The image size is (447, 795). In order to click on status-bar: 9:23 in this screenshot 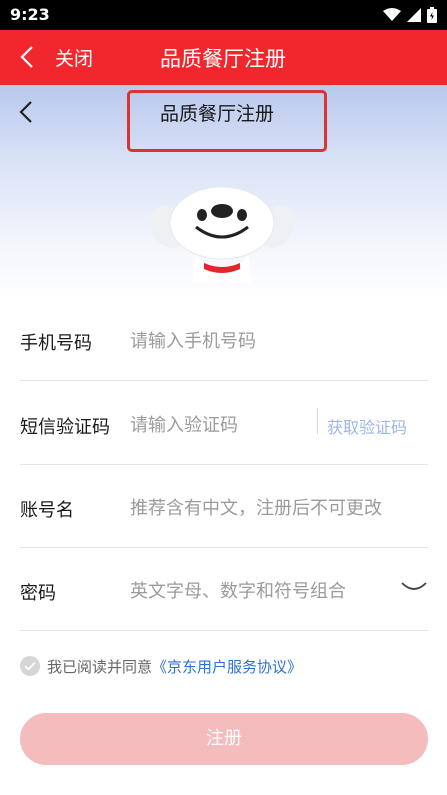, I will do `click(223, 15)`.